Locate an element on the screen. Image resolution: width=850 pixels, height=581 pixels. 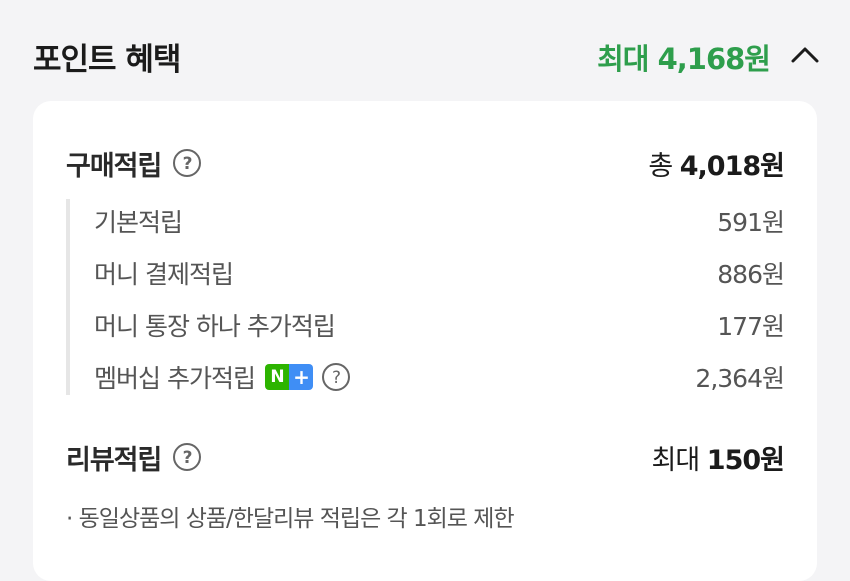
max-amount: 4,168원 is located at coordinates (714, 59).